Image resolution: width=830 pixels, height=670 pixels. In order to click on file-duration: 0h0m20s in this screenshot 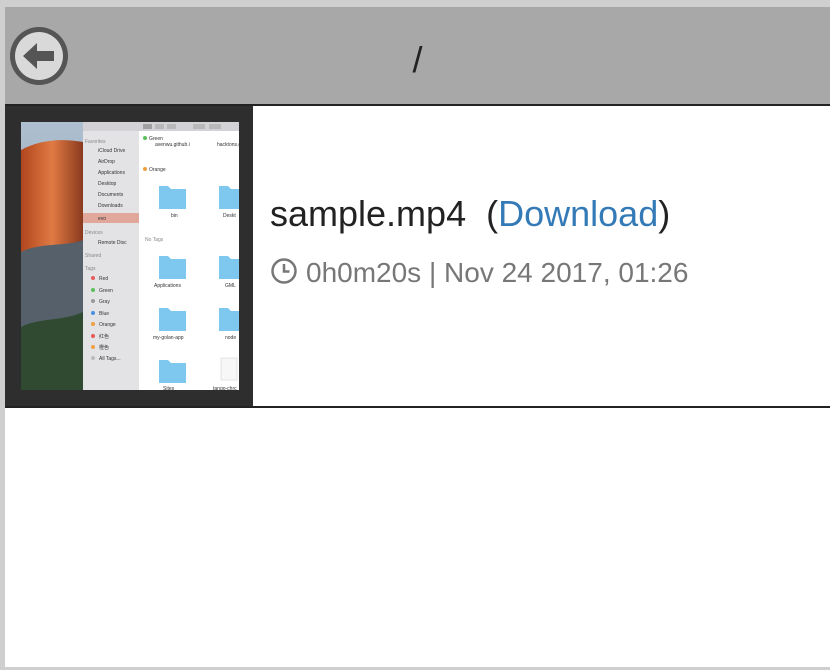, I will do `click(364, 272)`.